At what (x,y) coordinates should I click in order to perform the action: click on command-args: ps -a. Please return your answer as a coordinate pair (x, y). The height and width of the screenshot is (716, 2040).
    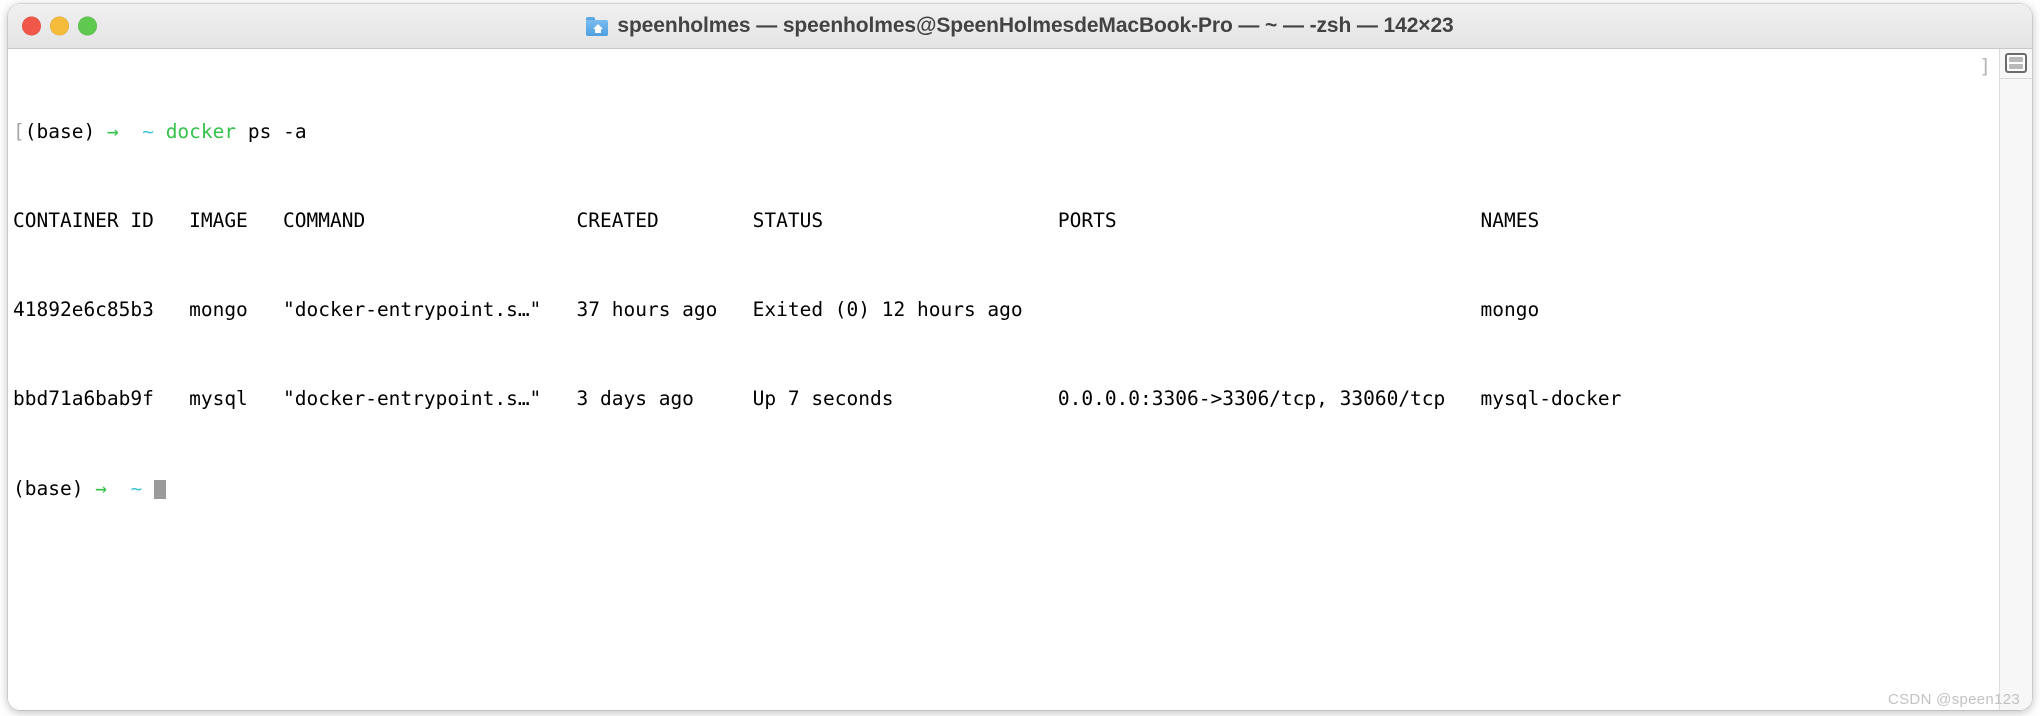
    Looking at the image, I should click on (271, 131).